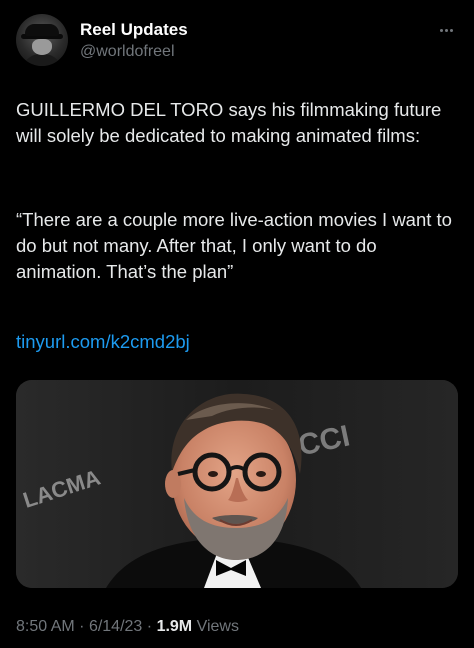 Image resolution: width=474 pixels, height=648 pixels. I want to click on tweet-time: 8:50 AM, so click(45, 626).